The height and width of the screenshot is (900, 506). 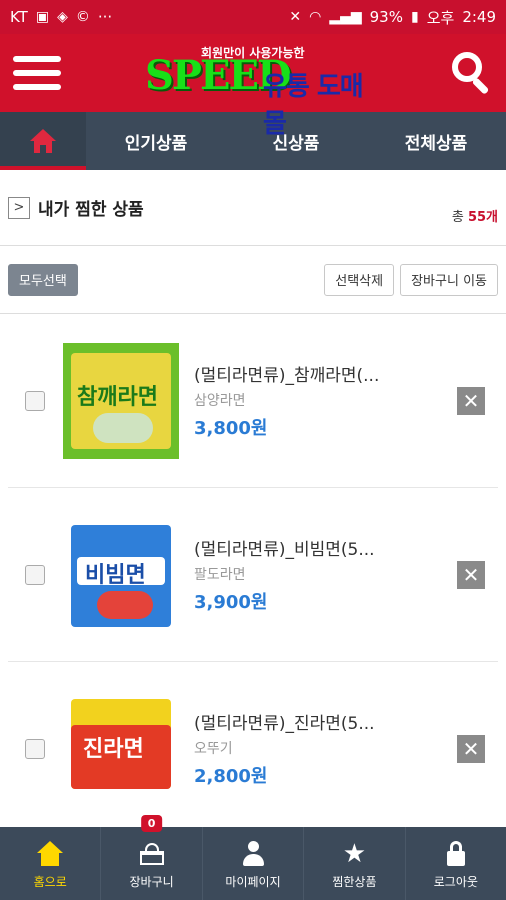 I want to click on battery-level: 93%, so click(x=386, y=17).